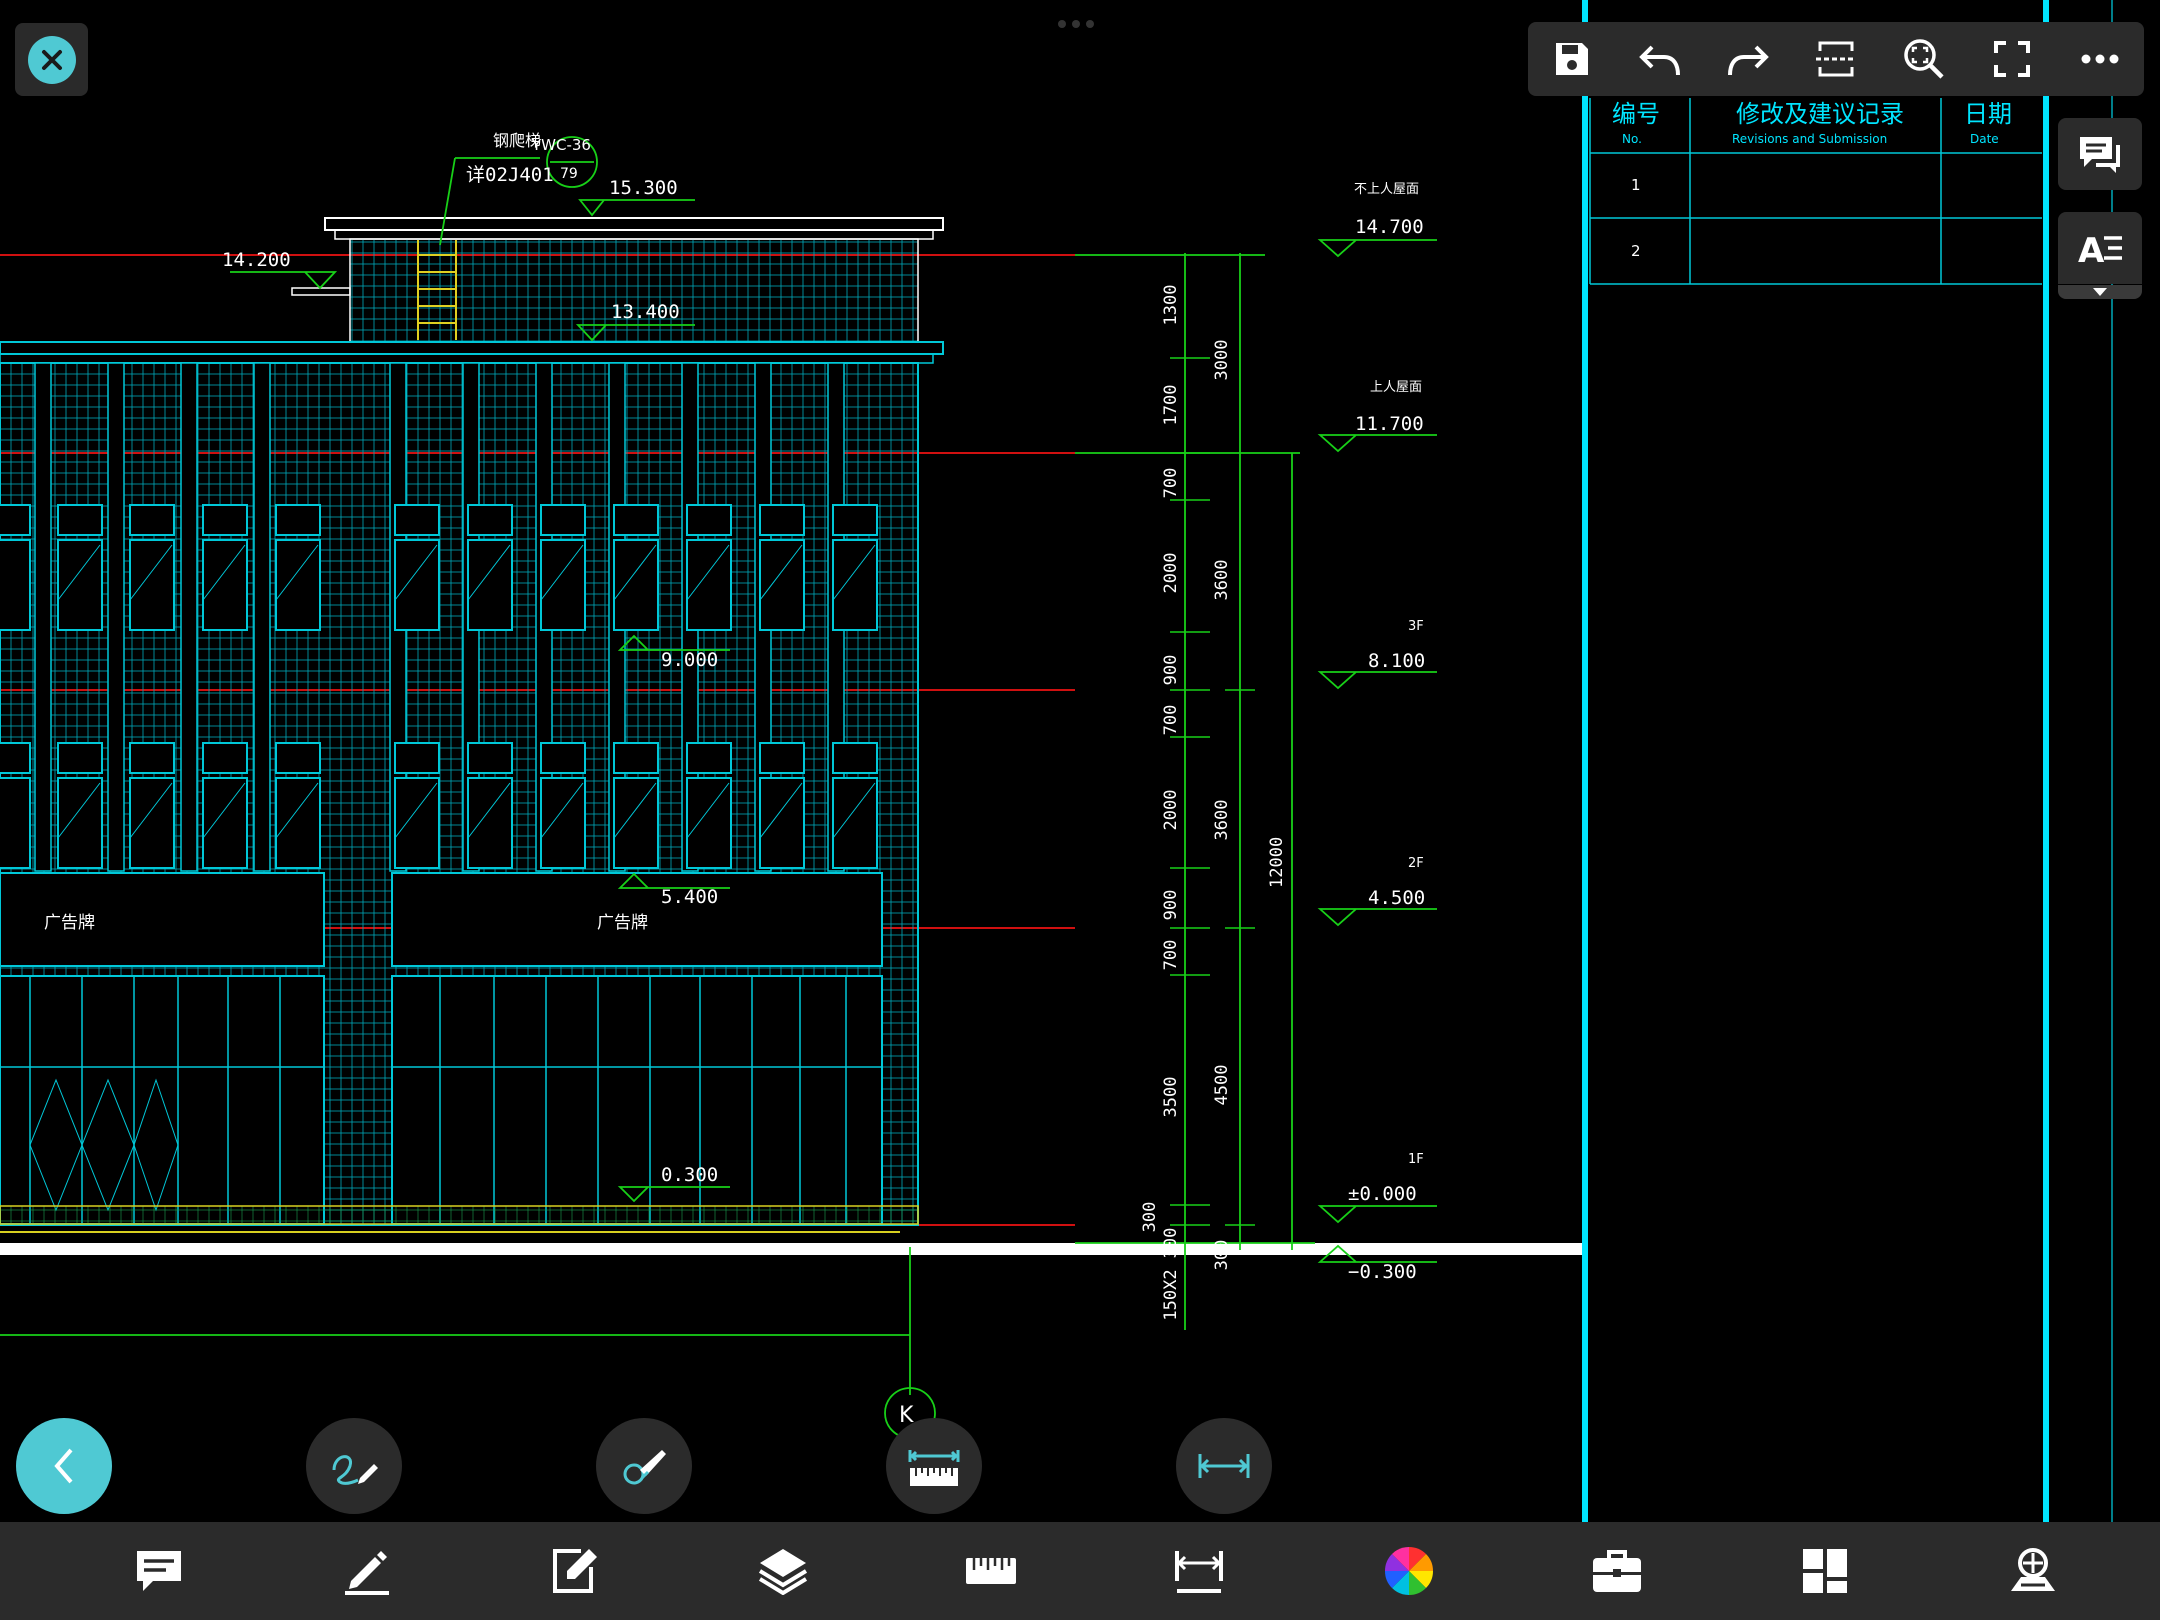 The width and height of the screenshot is (2160, 1620). Describe the element at coordinates (1389, 424) in the screenshot. I see `elev-11700: 11.700` at that location.